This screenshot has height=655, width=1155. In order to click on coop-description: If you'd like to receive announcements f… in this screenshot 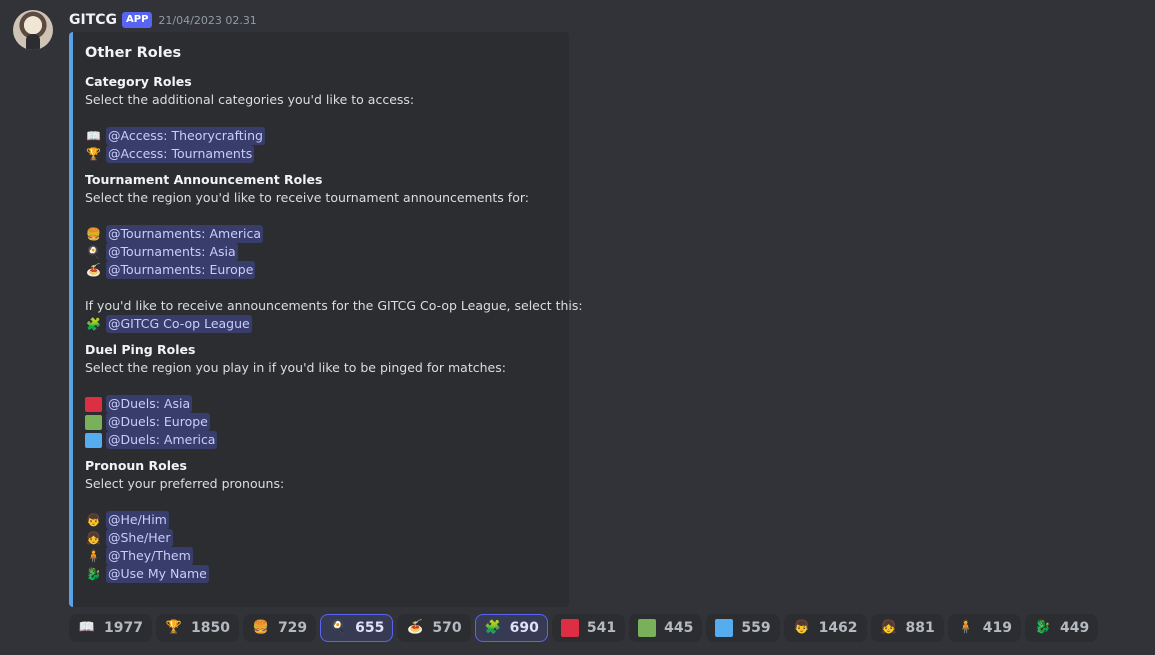, I will do `click(334, 305)`.